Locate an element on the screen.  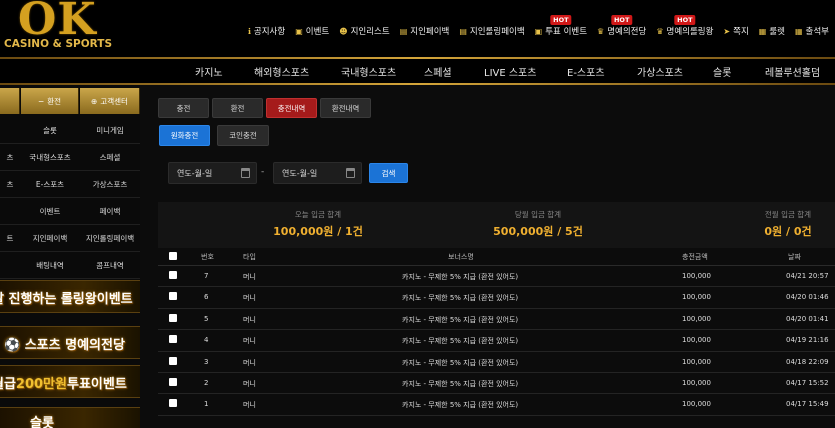
topnav-item: ▤ 지인롤링페이백 is located at coordinates (491, 31).